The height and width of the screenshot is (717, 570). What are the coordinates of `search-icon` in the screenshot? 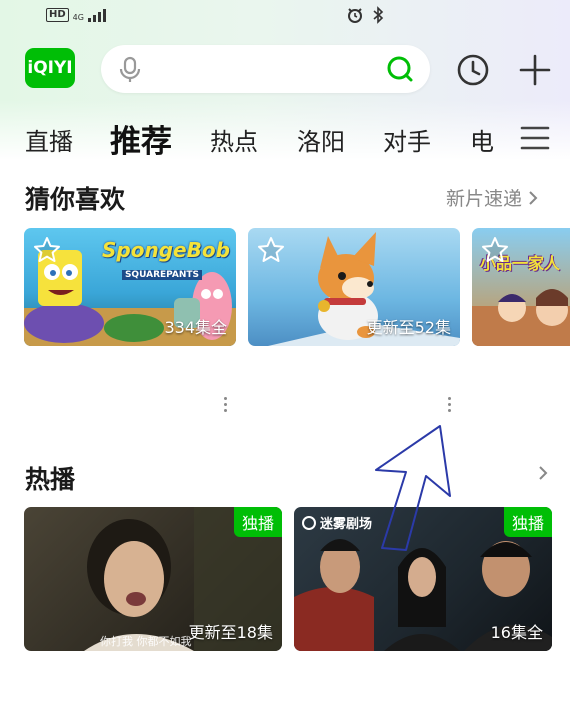 It's located at (400, 69).